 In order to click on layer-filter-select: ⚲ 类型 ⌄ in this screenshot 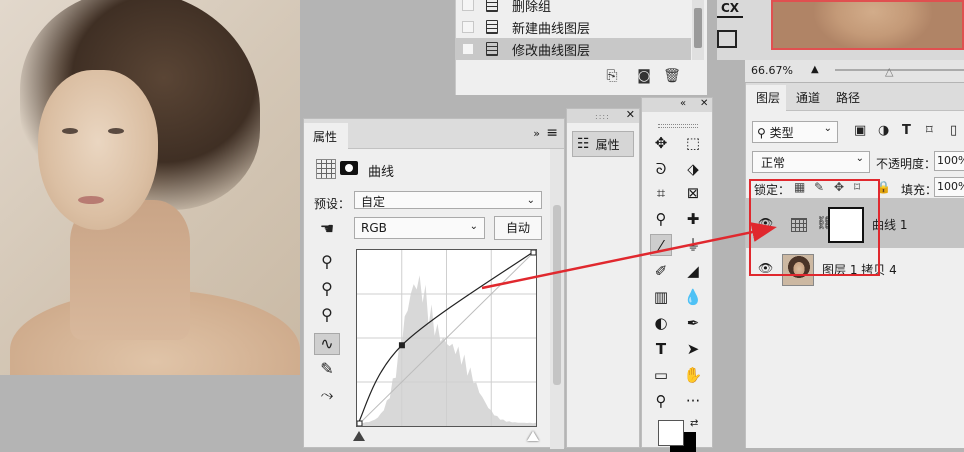, I will do `click(795, 132)`.